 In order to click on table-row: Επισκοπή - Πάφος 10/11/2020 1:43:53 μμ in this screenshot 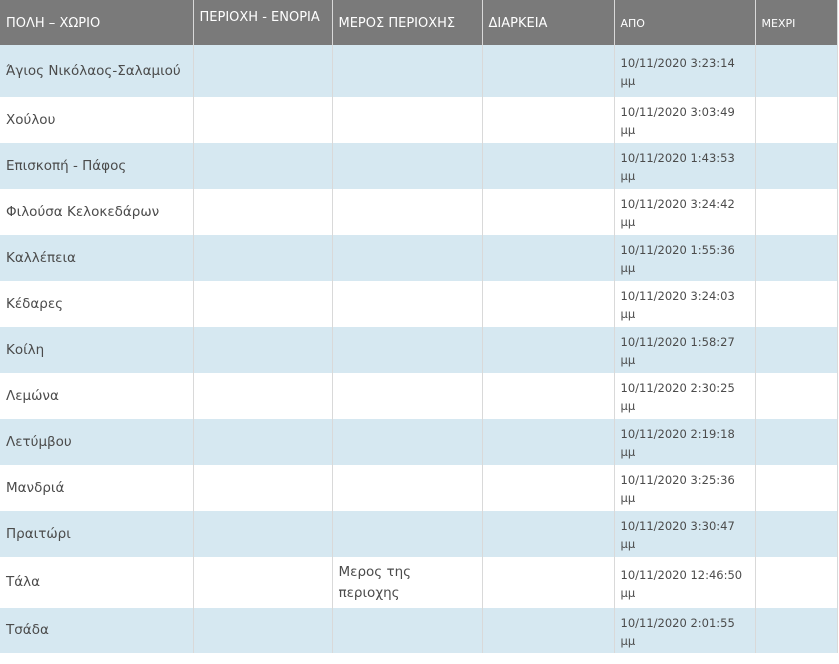, I will do `click(419, 166)`.